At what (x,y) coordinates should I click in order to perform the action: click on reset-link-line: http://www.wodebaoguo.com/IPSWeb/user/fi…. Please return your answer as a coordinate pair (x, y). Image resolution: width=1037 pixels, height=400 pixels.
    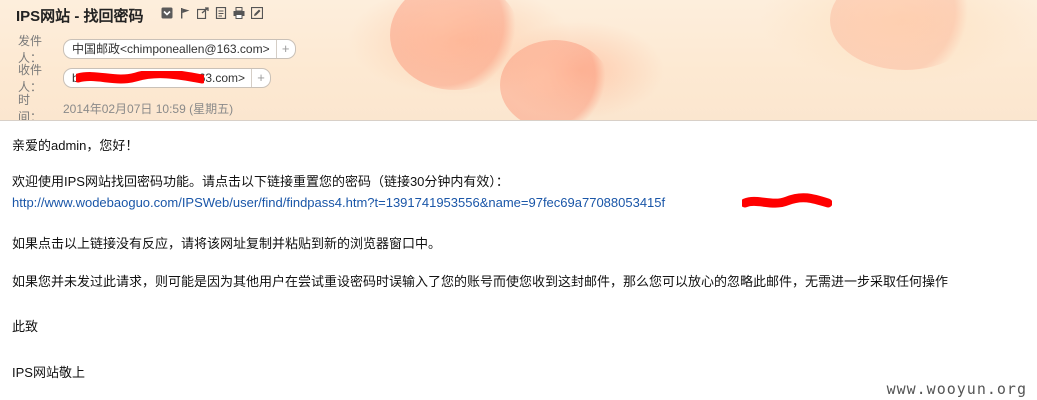
    Looking at the image, I should click on (422, 201).